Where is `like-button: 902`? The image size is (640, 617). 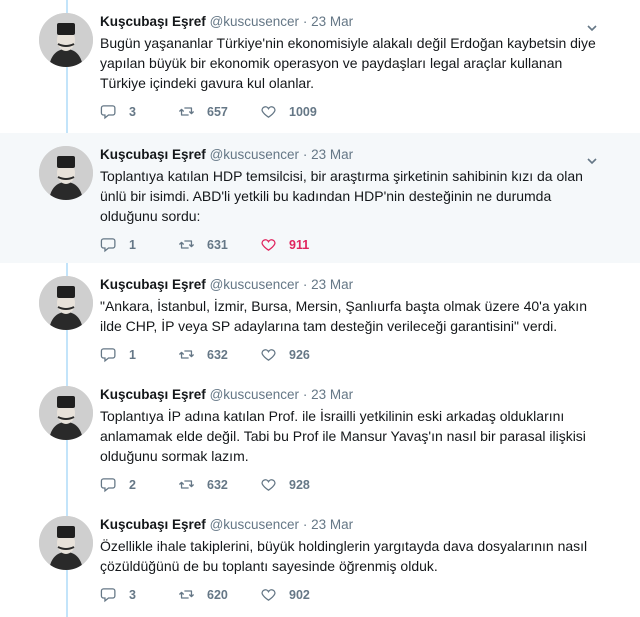 like-button: 902 is located at coordinates (285, 594).